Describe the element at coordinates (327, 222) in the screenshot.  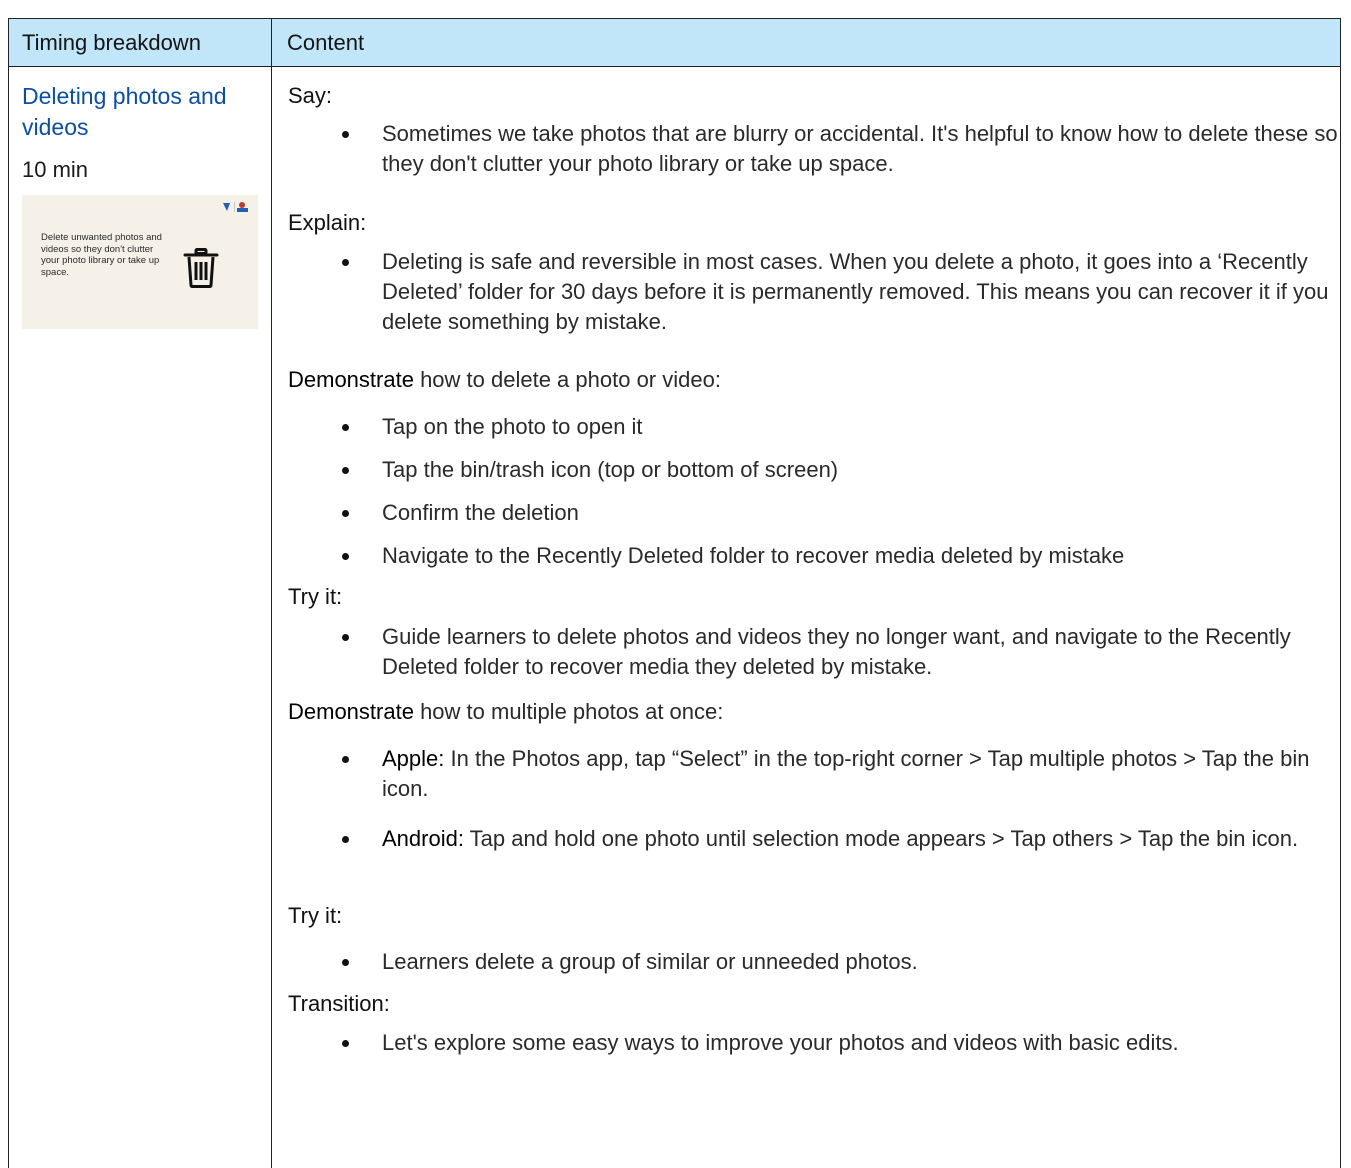
I see `explain-label: Explain:` at that location.